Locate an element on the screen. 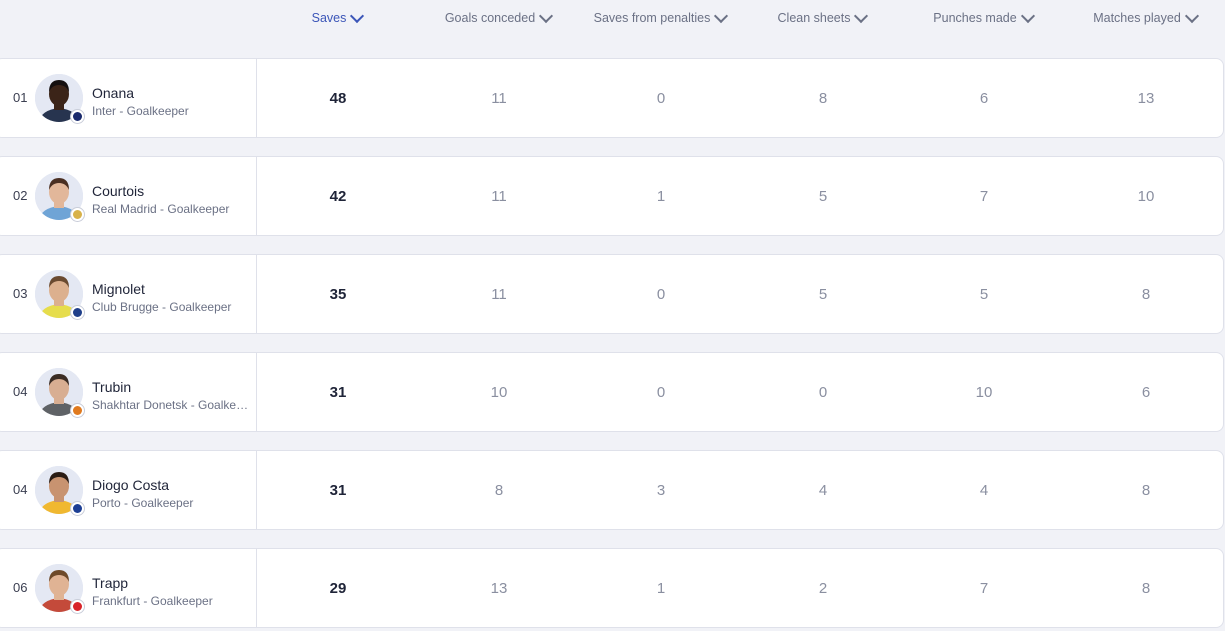 The height and width of the screenshot is (631, 1225). player-name: Diogo Costa is located at coordinates (130, 485).